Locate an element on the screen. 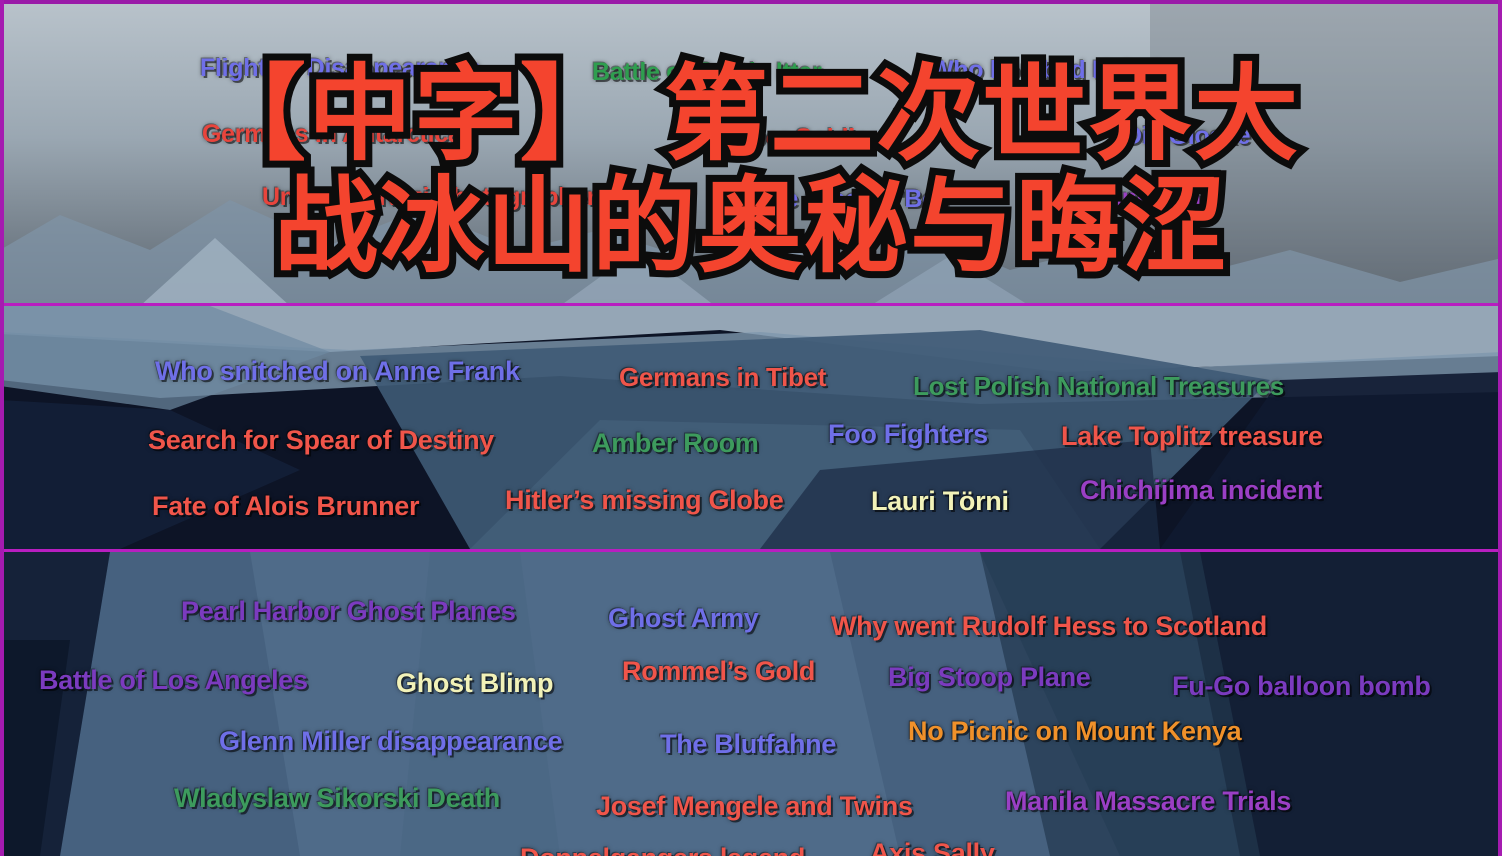  iceberg-entry: Big Stoop Plane is located at coordinates (989, 677).